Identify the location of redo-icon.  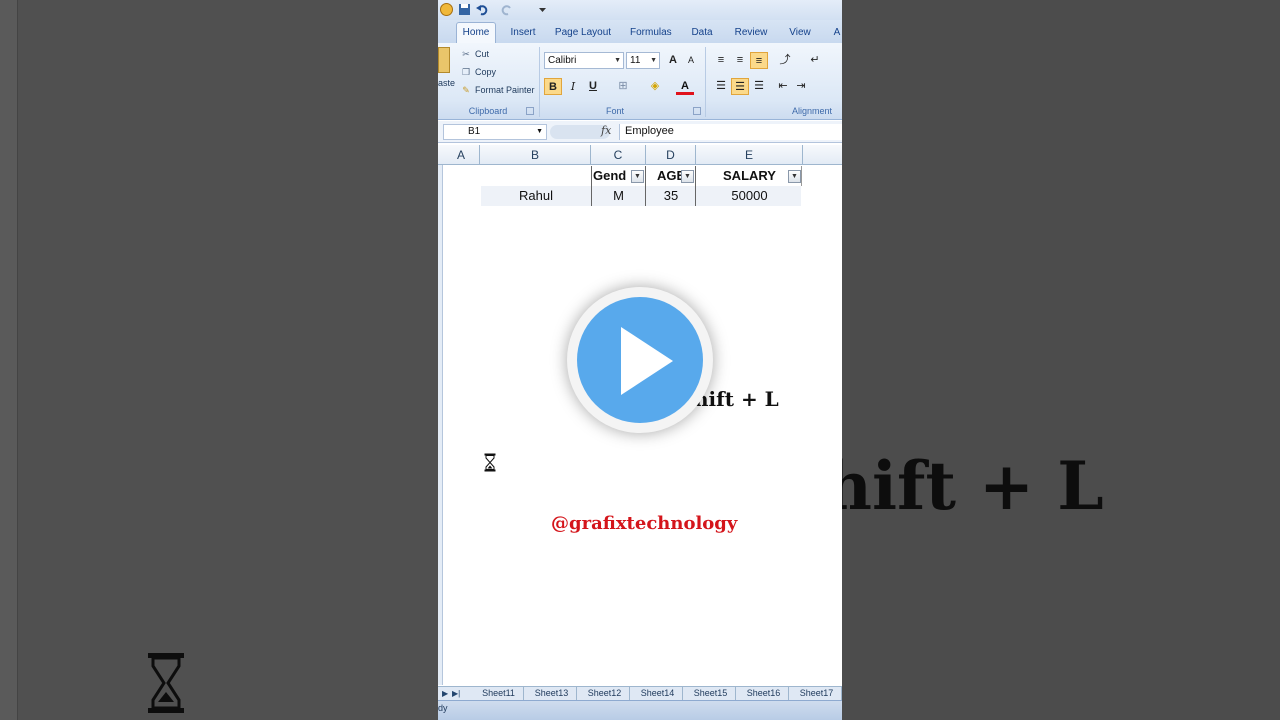
(506, 9).